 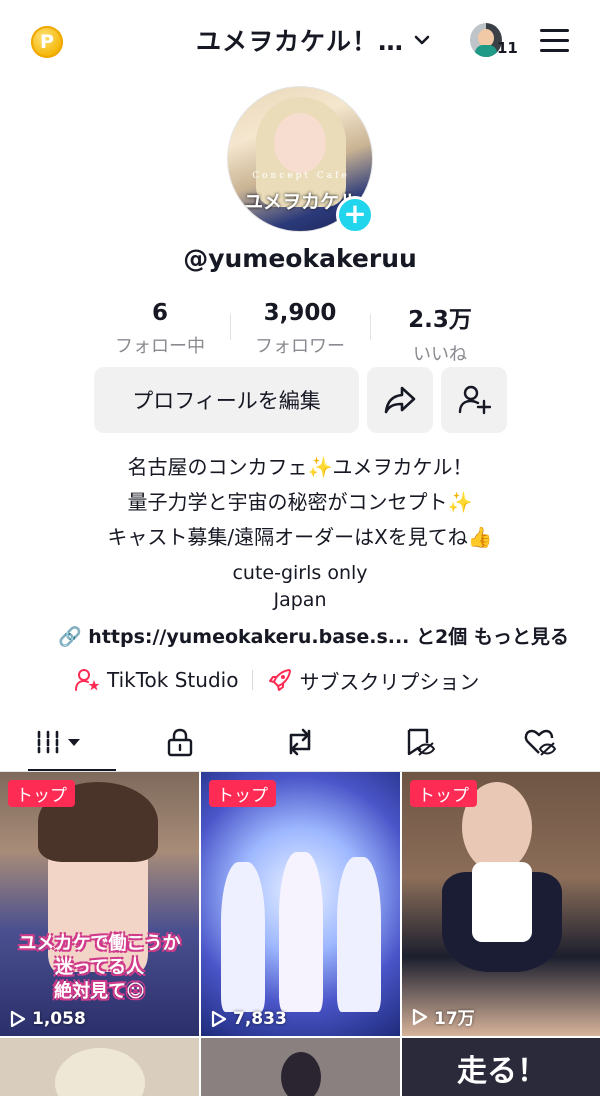 What do you see at coordinates (502, 1071) in the screenshot?
I see `video-caption: 走る！` at bounding box center [502, 1071].